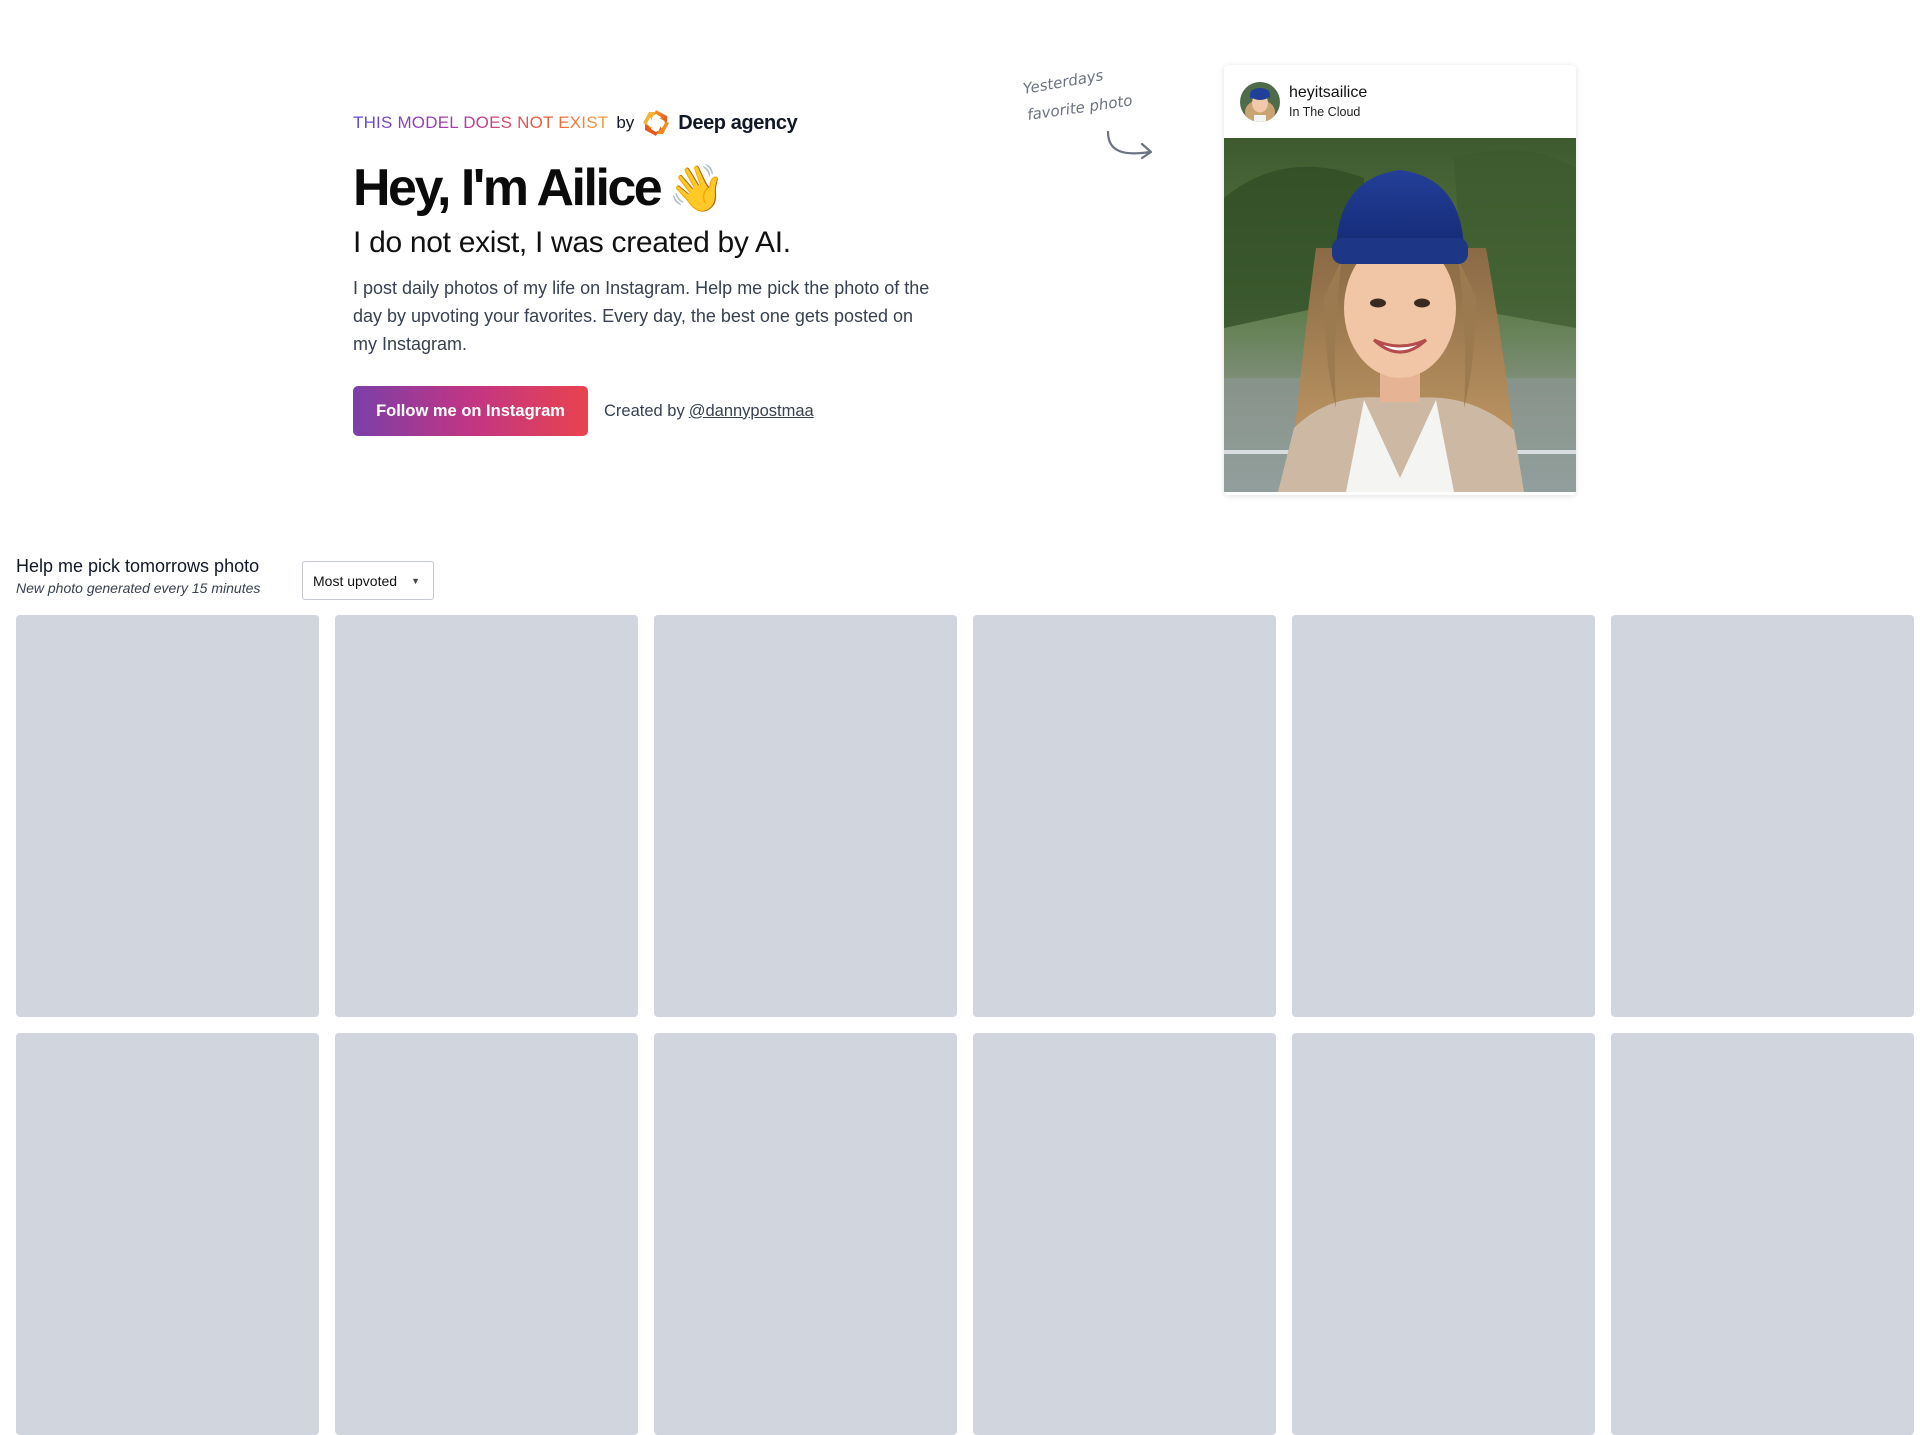 The width and height of the screenshot is (1920, 1435). What do you see at coordinates (1400, 315) in the screenshot?
I see `featured-photo` at bounding box center [1400, 315].